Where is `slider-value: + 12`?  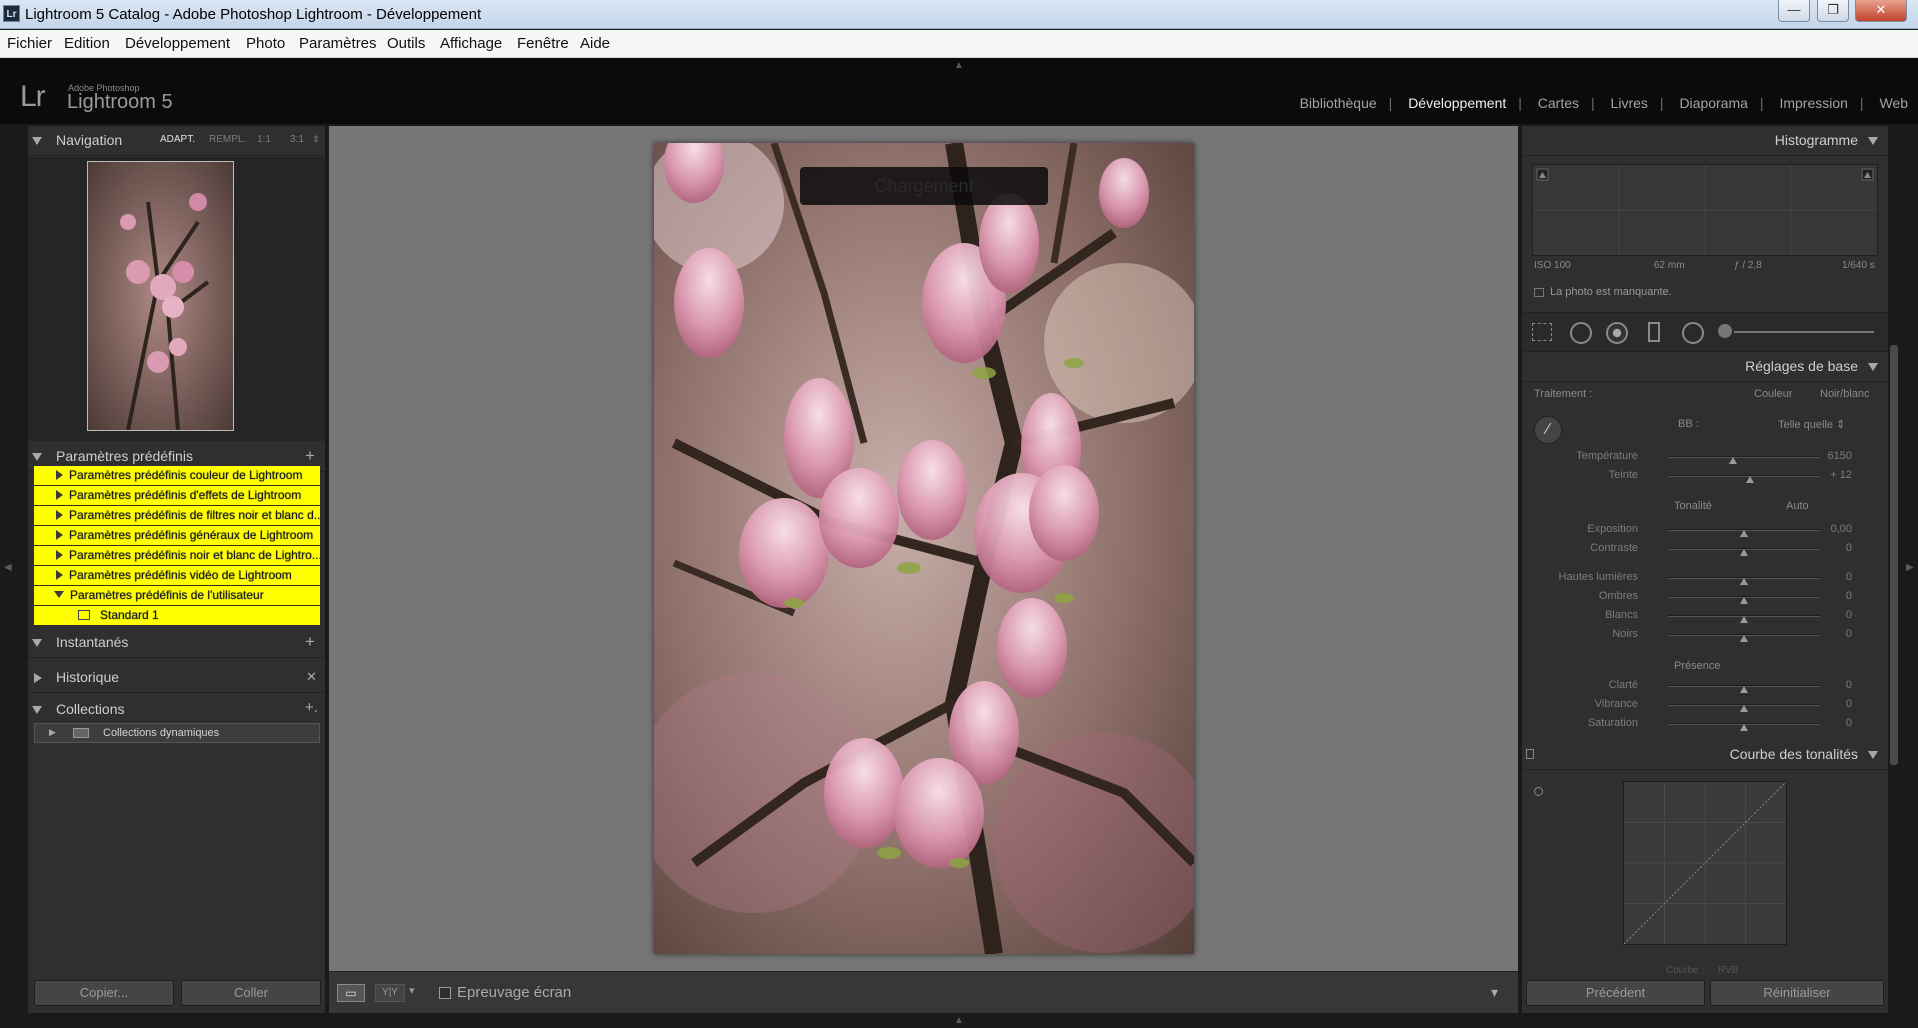
slider-value: + 12 is located at coordinates (1837, 475).